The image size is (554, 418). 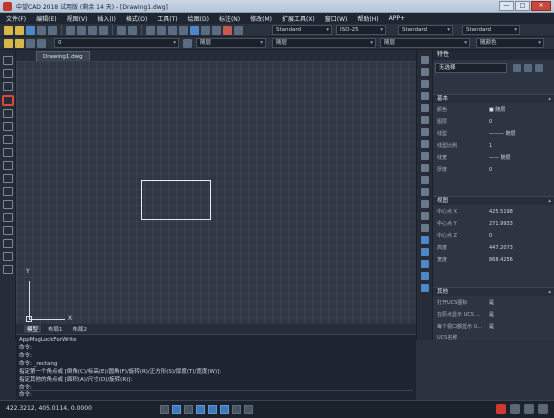 What do you see at coordinates (8, 60) in the screenshot?
I see `line-icon` at bounding box center [8, 60].